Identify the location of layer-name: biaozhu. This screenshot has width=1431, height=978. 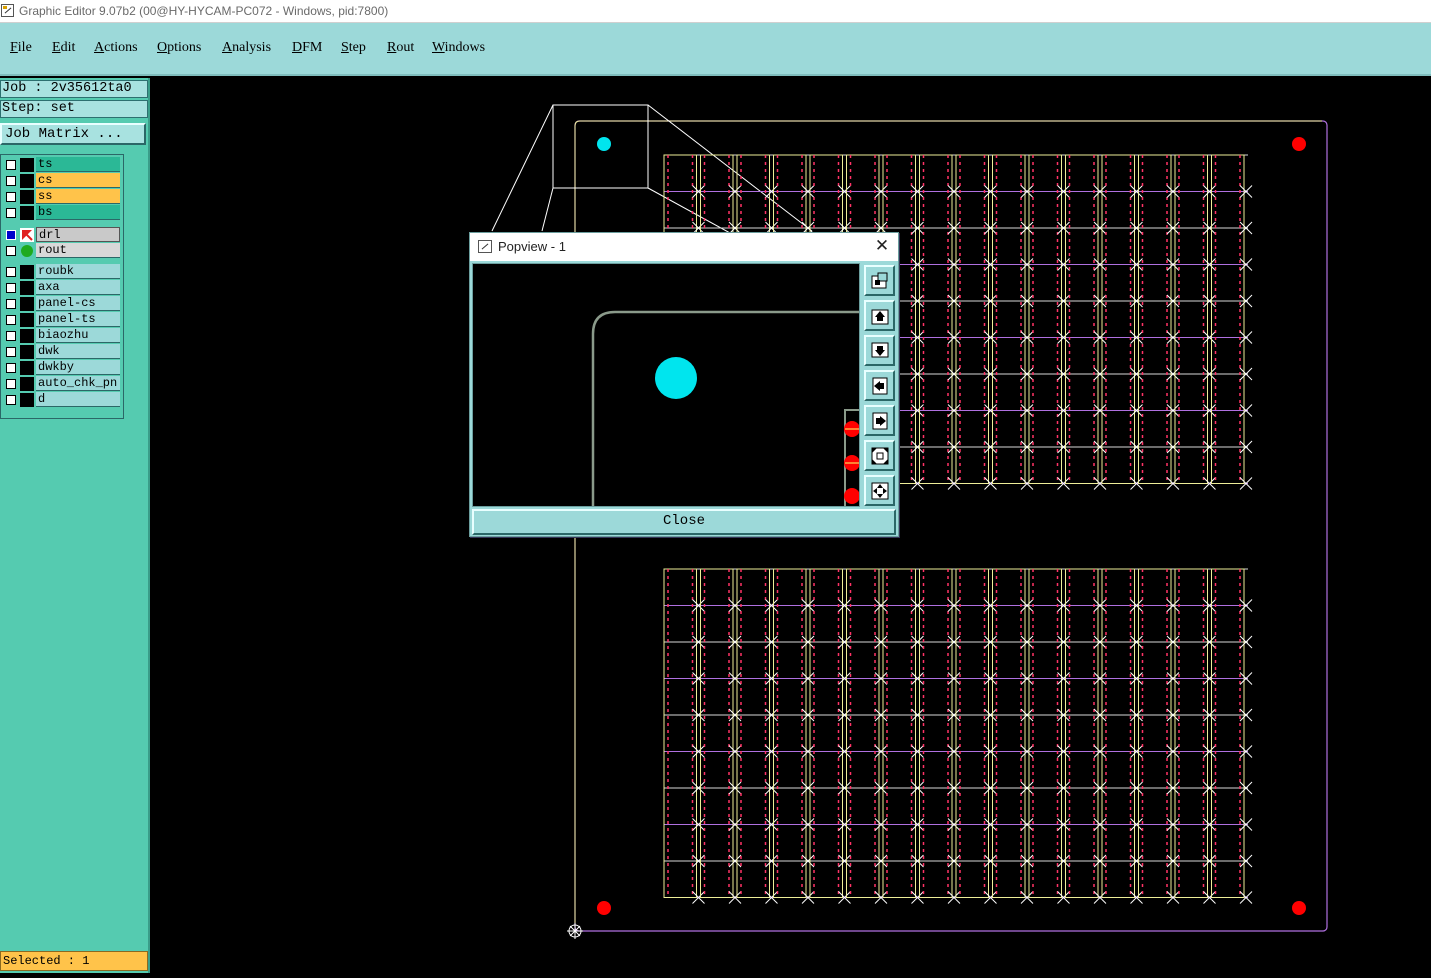
(78, 335).